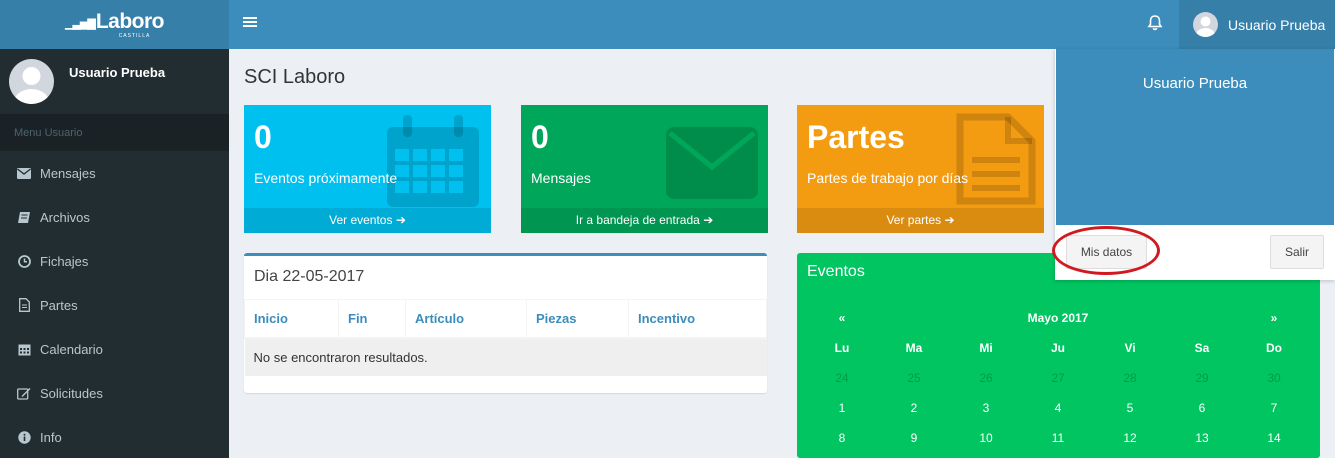  I want to click on edit-icon, so click(24, 393).